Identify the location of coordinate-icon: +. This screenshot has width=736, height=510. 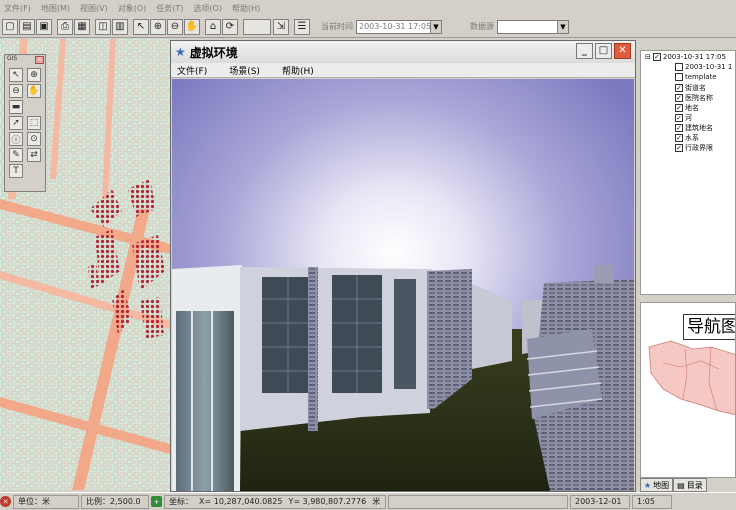
(156, 501).